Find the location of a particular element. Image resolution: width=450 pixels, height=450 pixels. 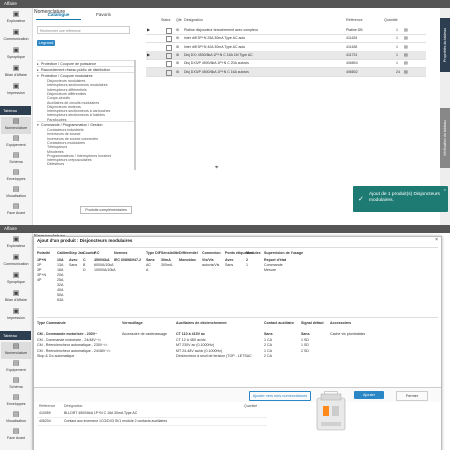

criteria-option: 10000A/10kA is located at coordinates (105, 270).